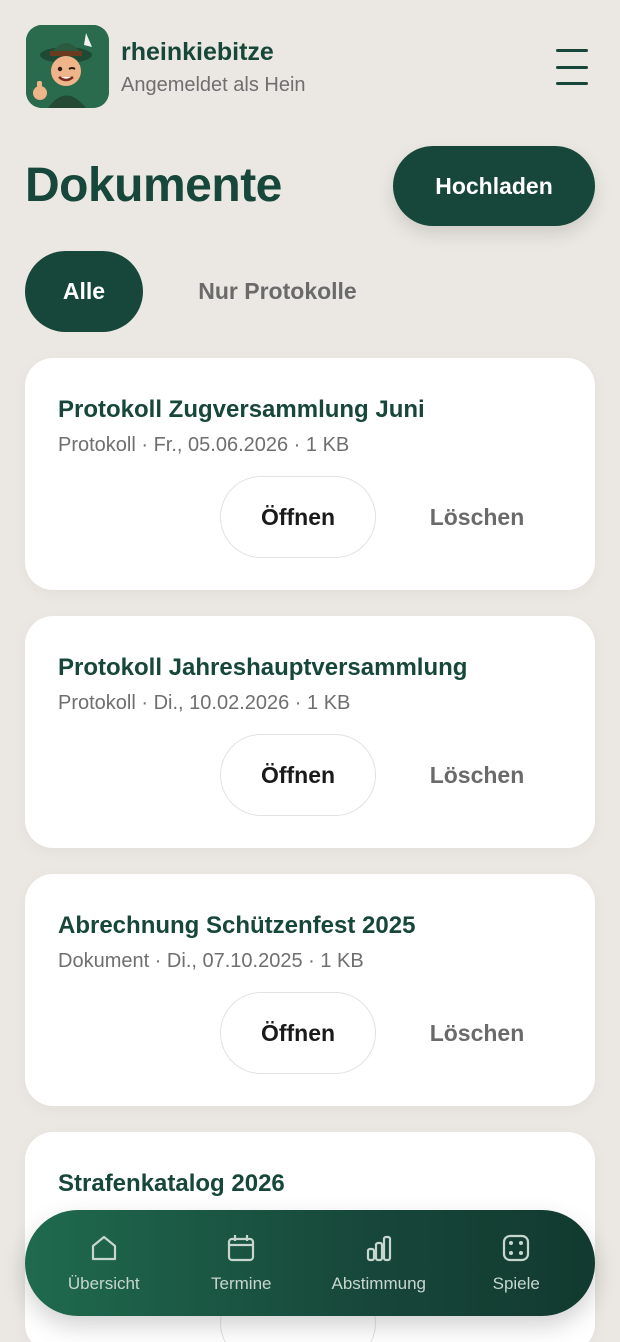 The image size is (620, 1342). What do you see at coordinates (310, 1263) in the screenshot?
I see `bottom-navigation: Übersicht Termine Abstimmung Spiele` at bounding box center [310, 1263].